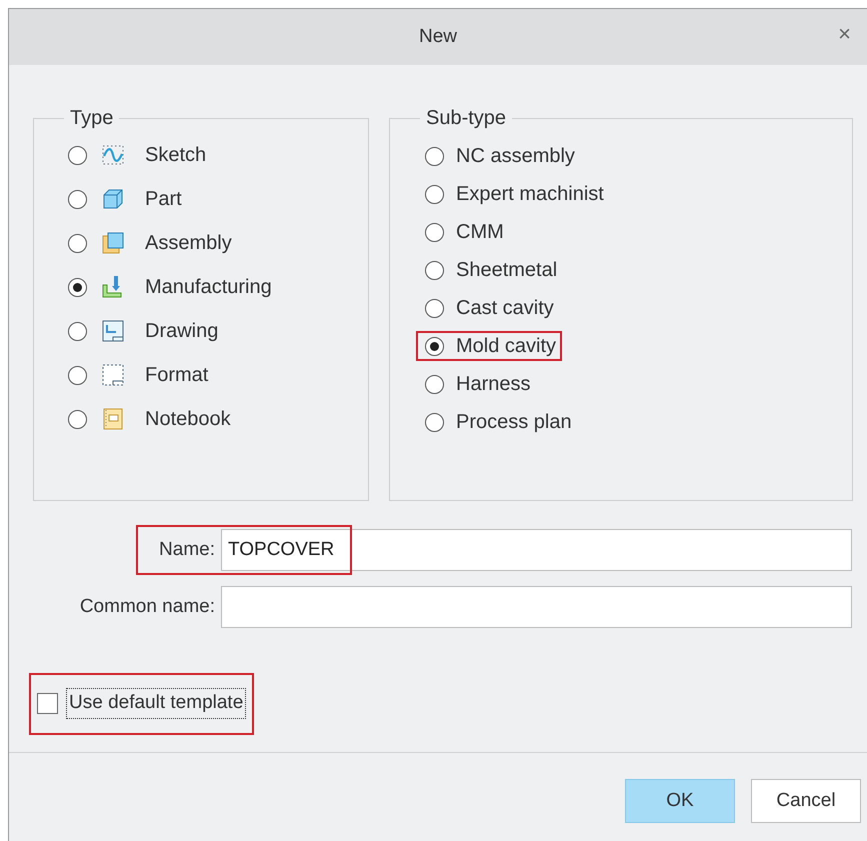  What do you see at coordinates (536, 550) in the screenshot?
I see `name-input: TOPCOVER` at bounding box center [536, 550].